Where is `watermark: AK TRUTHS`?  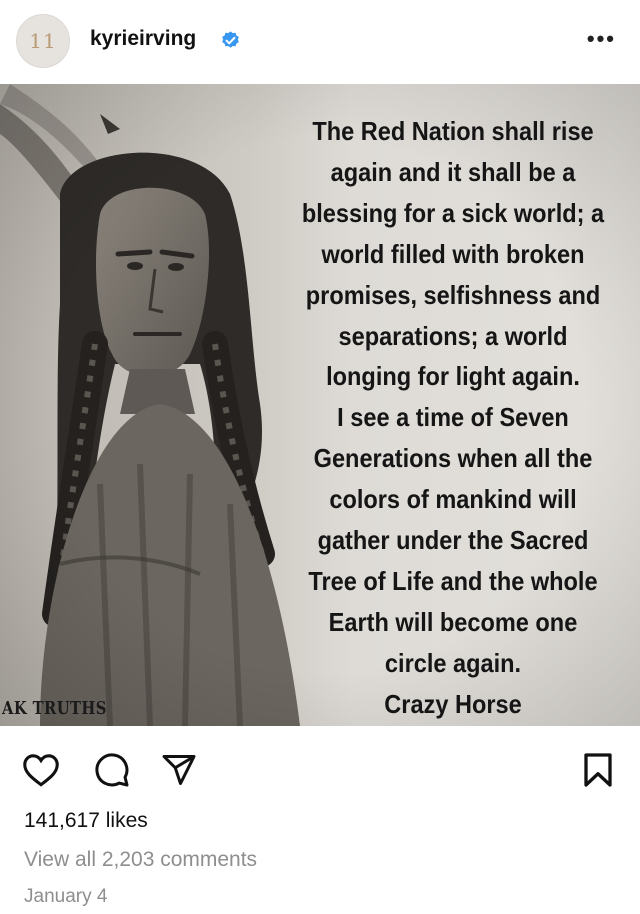
watermark: AK TRUTHS is located at coordinates (54, 708).